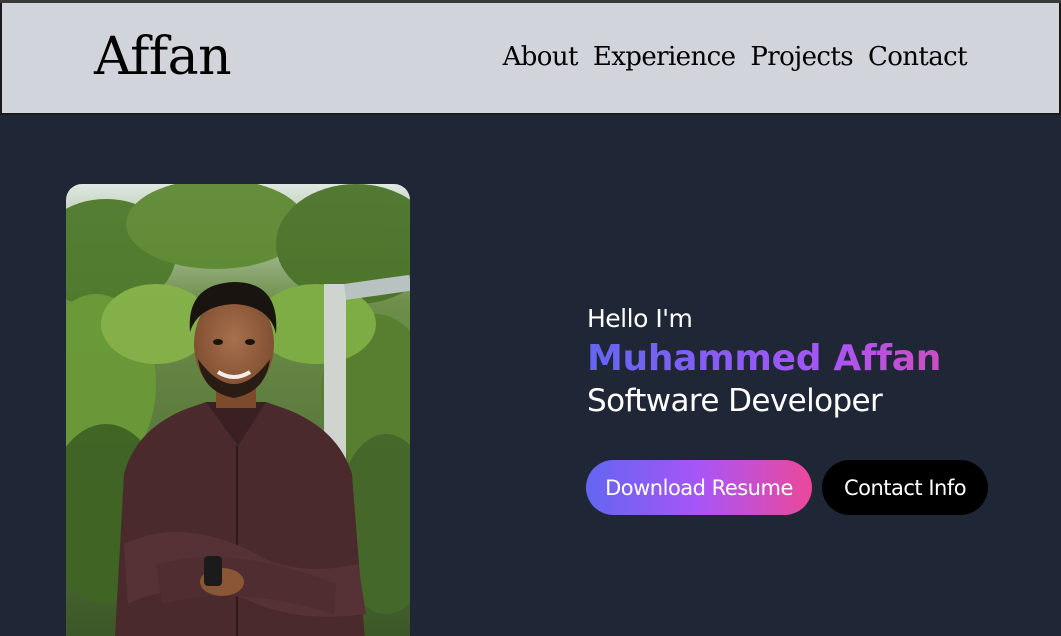 The width and height of the screenshot is (1061, 636). What do you see at coordinates (664, 57) in the screenshot?
I see `nav-link-experience: Experience` at bounding box center [664, 57].